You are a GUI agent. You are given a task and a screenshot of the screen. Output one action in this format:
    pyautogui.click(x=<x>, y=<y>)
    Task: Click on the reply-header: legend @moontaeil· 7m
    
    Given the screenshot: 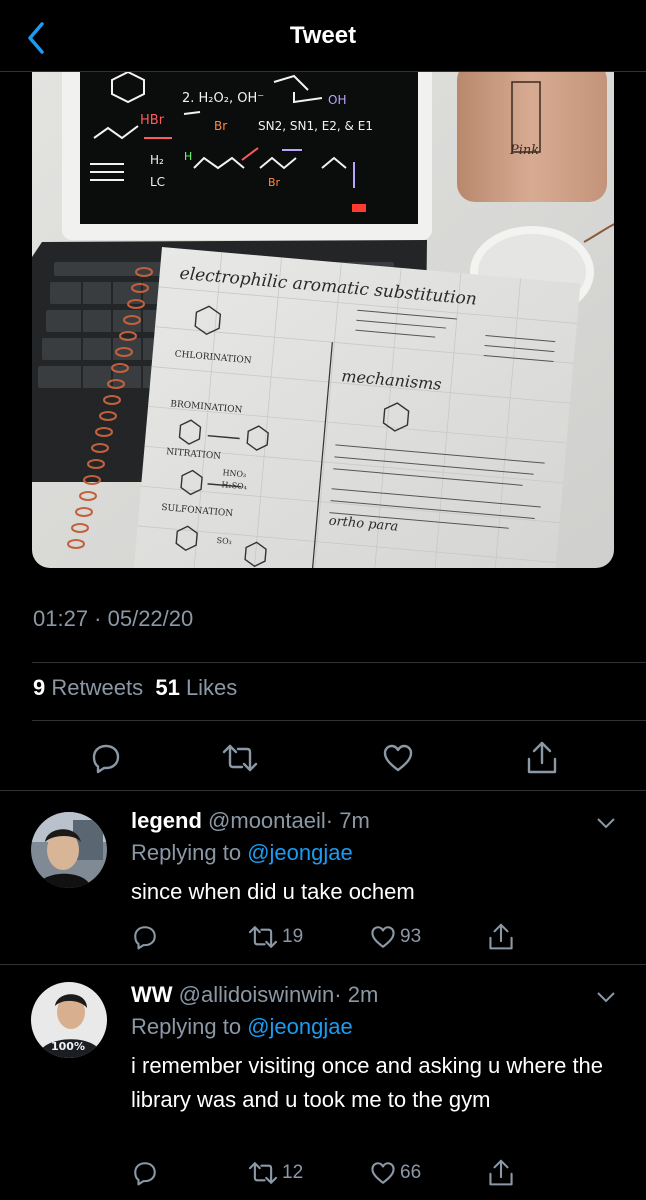 What is the action you would take?
    pyautogui.click(x=250, y=821)
    